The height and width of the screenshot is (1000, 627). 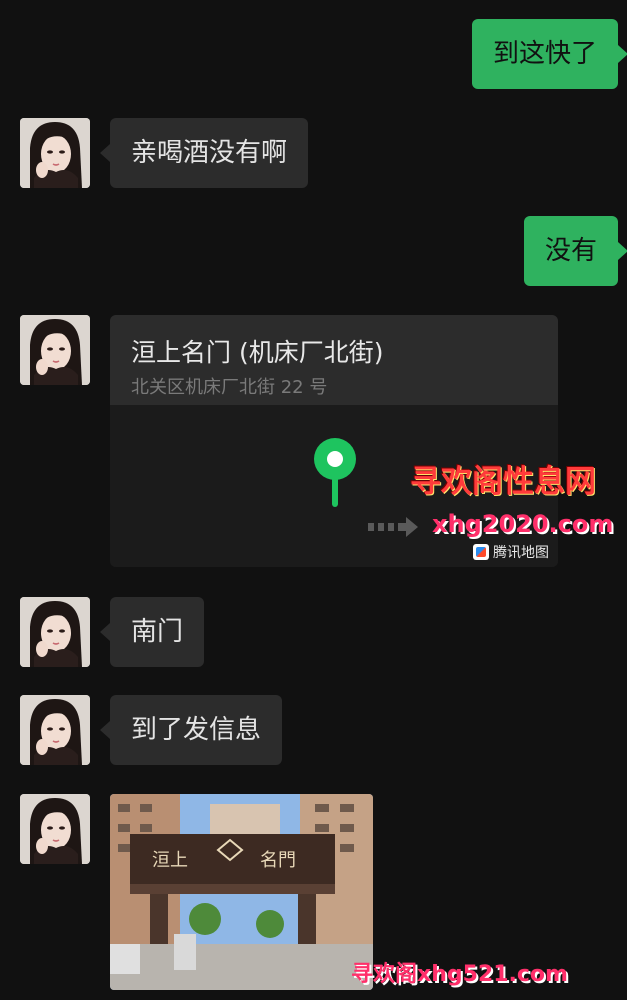 What do you see at coordinates (257, 352) in the screenshot?
I see `location-title: 洹上名门 (机床厂北街)` at bounding box center [257, 352].